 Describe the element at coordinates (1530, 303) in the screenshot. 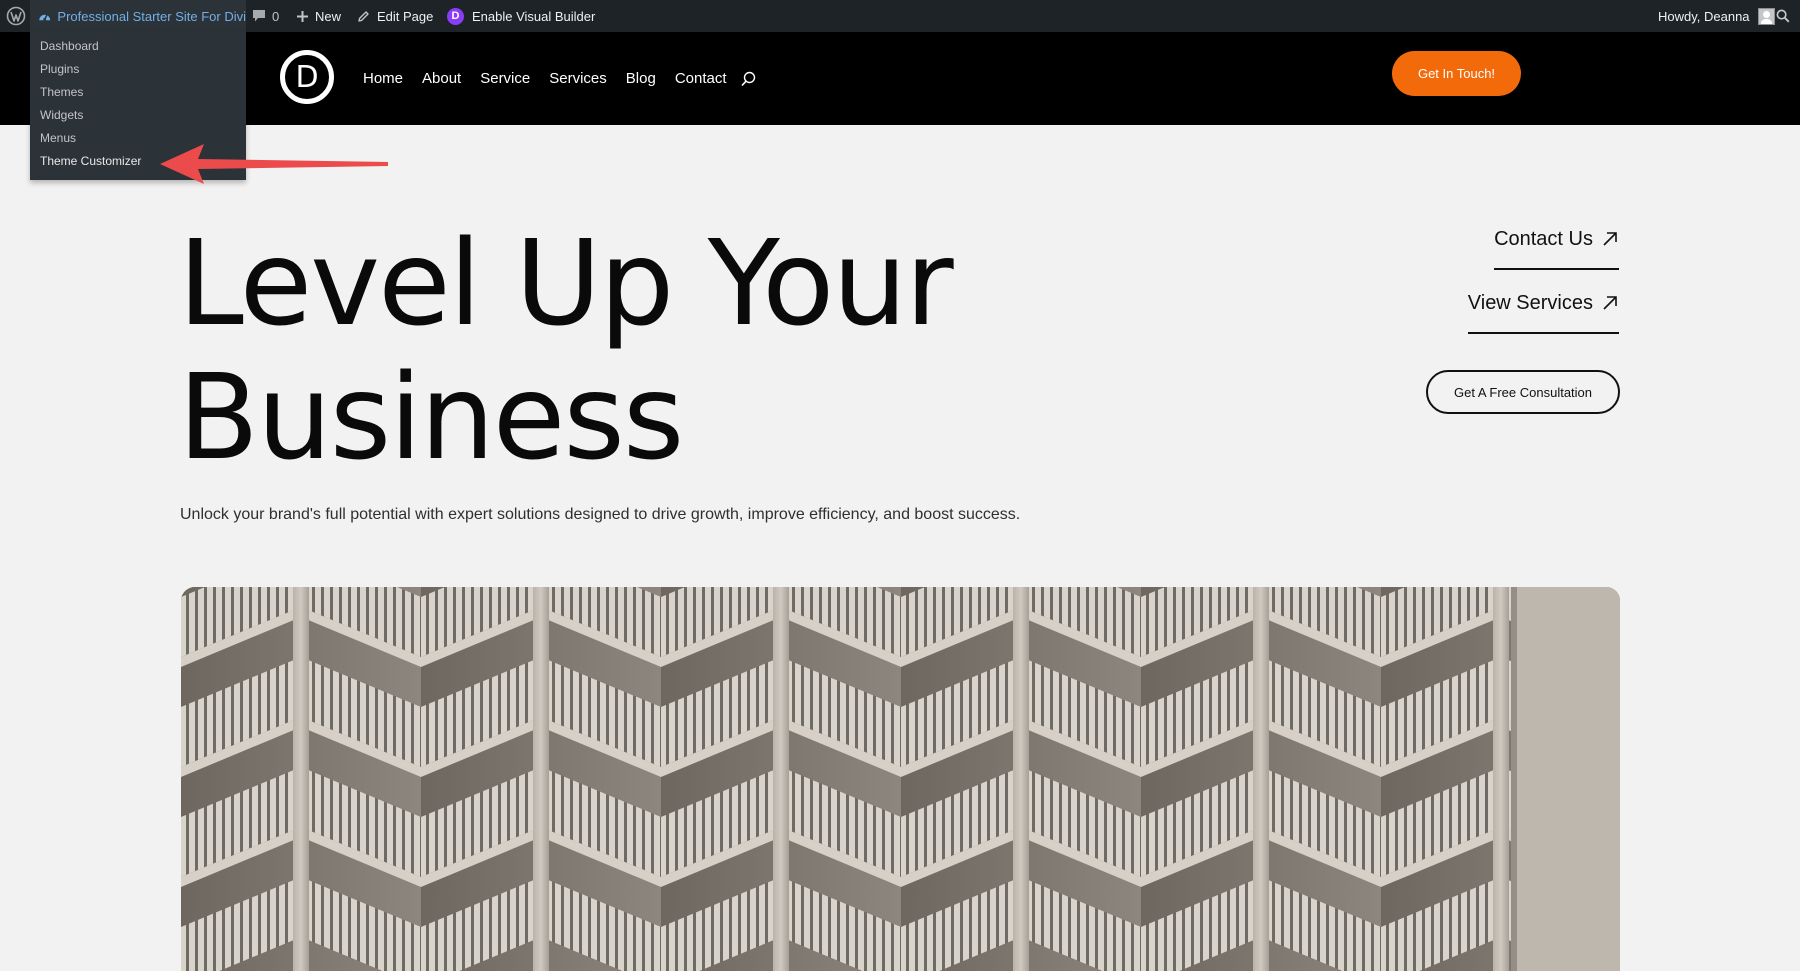

I see `view-services-label: View Services` at that location.